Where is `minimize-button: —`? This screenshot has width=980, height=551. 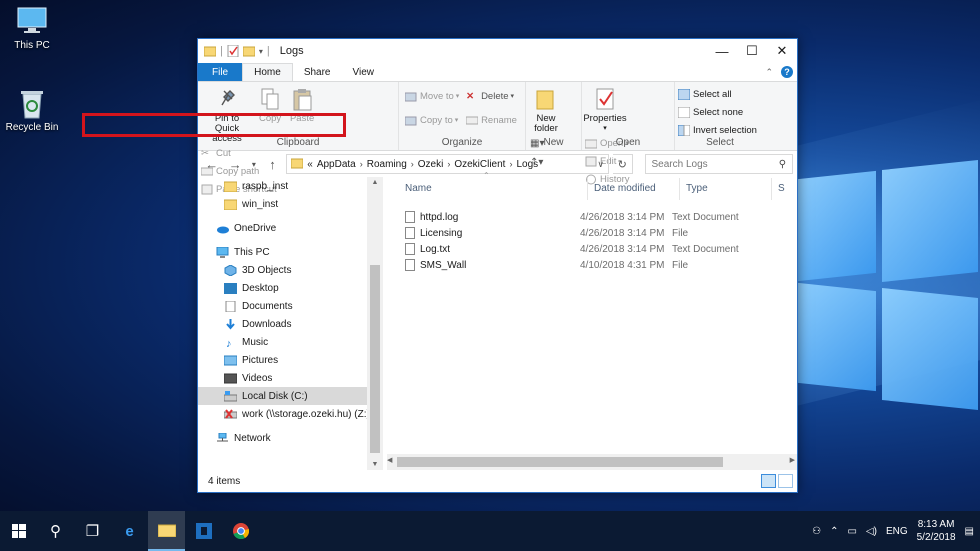 minimize-button: — is located at coordinates (722, 51).